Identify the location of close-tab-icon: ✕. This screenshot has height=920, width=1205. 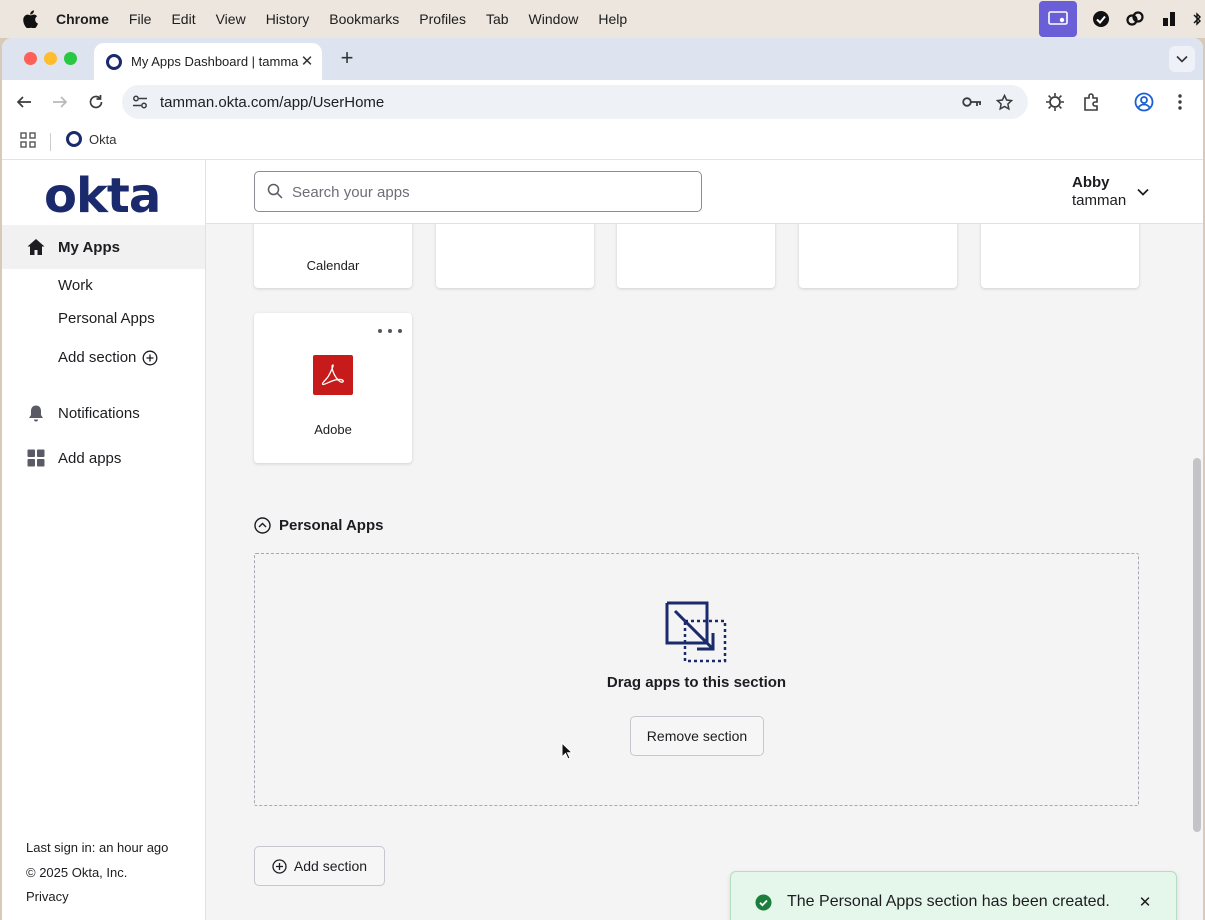
(307, 61).